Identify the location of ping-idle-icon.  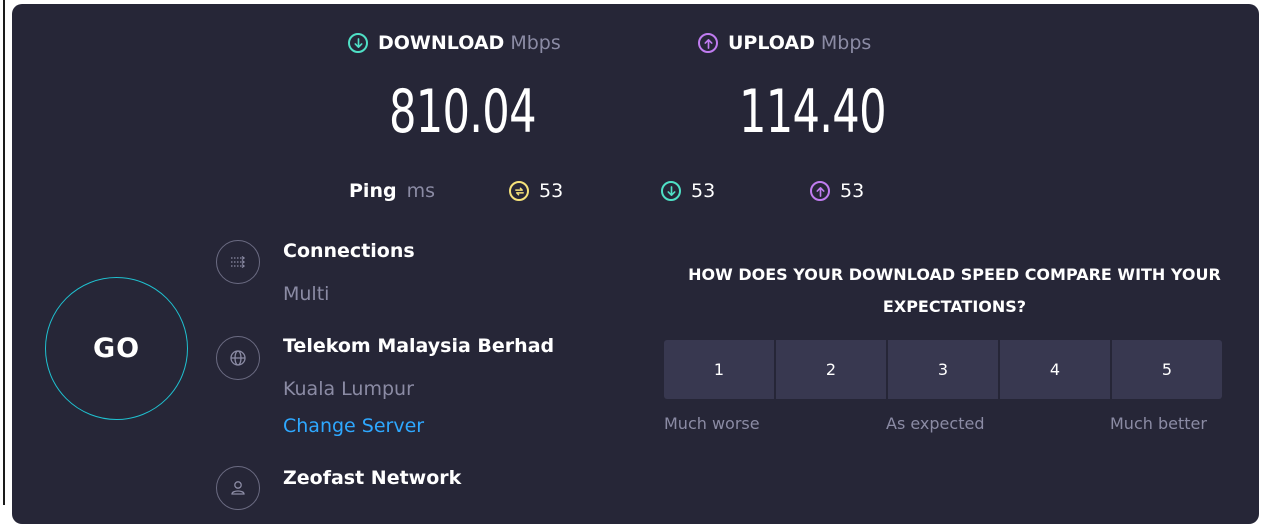
(519, 191).